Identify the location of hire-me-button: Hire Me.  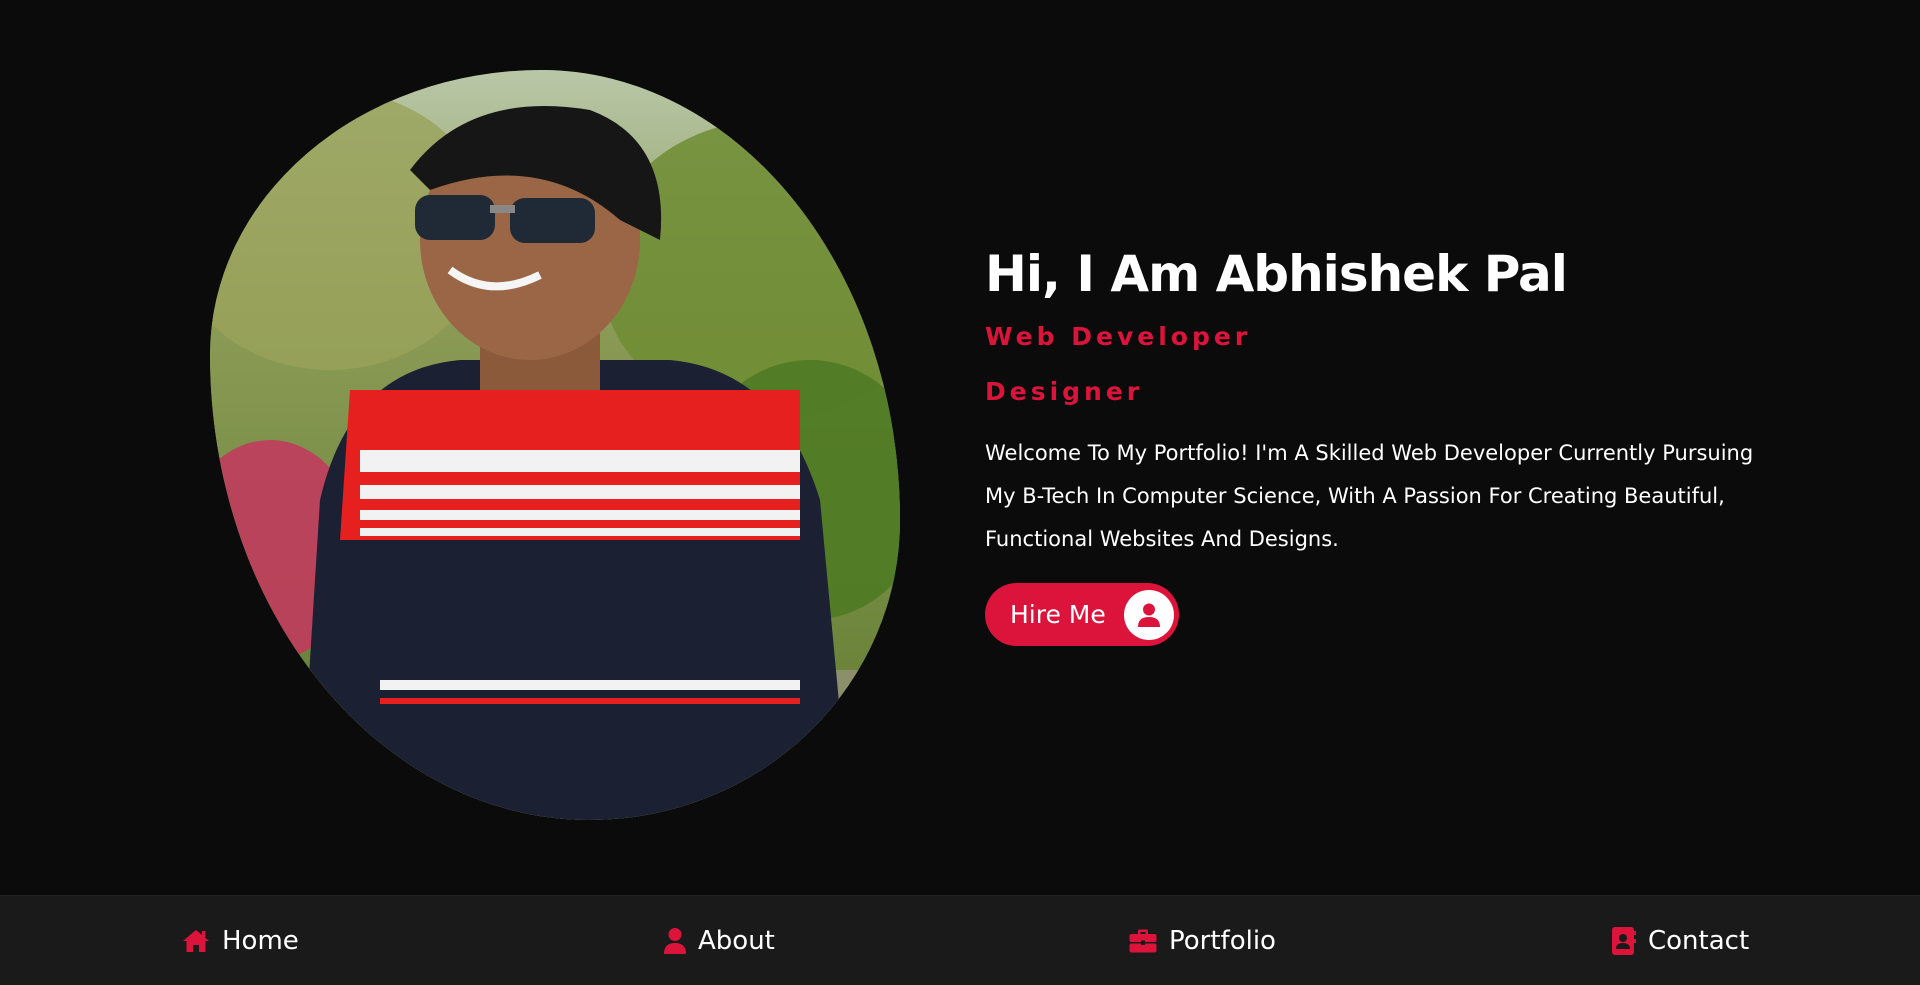
(1082, 614).